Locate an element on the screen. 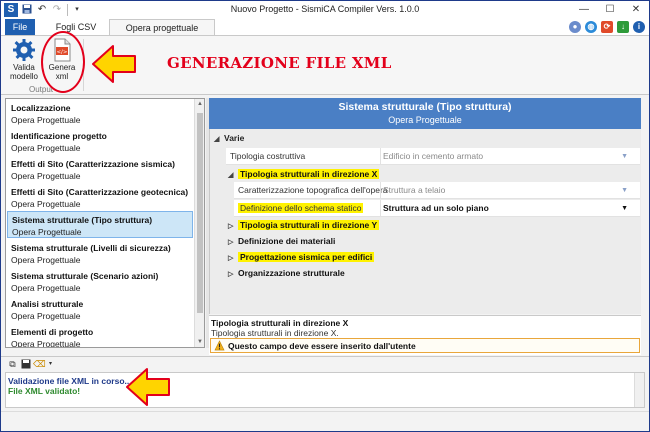 The image size is (650, 432). download-icon: ↓ is located at coordinates (623, 27).